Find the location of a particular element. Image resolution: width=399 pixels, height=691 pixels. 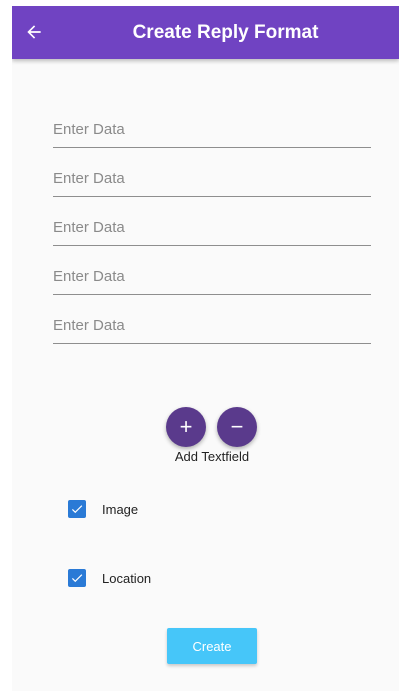

image-checkbox is located at coordinates (77, 509).